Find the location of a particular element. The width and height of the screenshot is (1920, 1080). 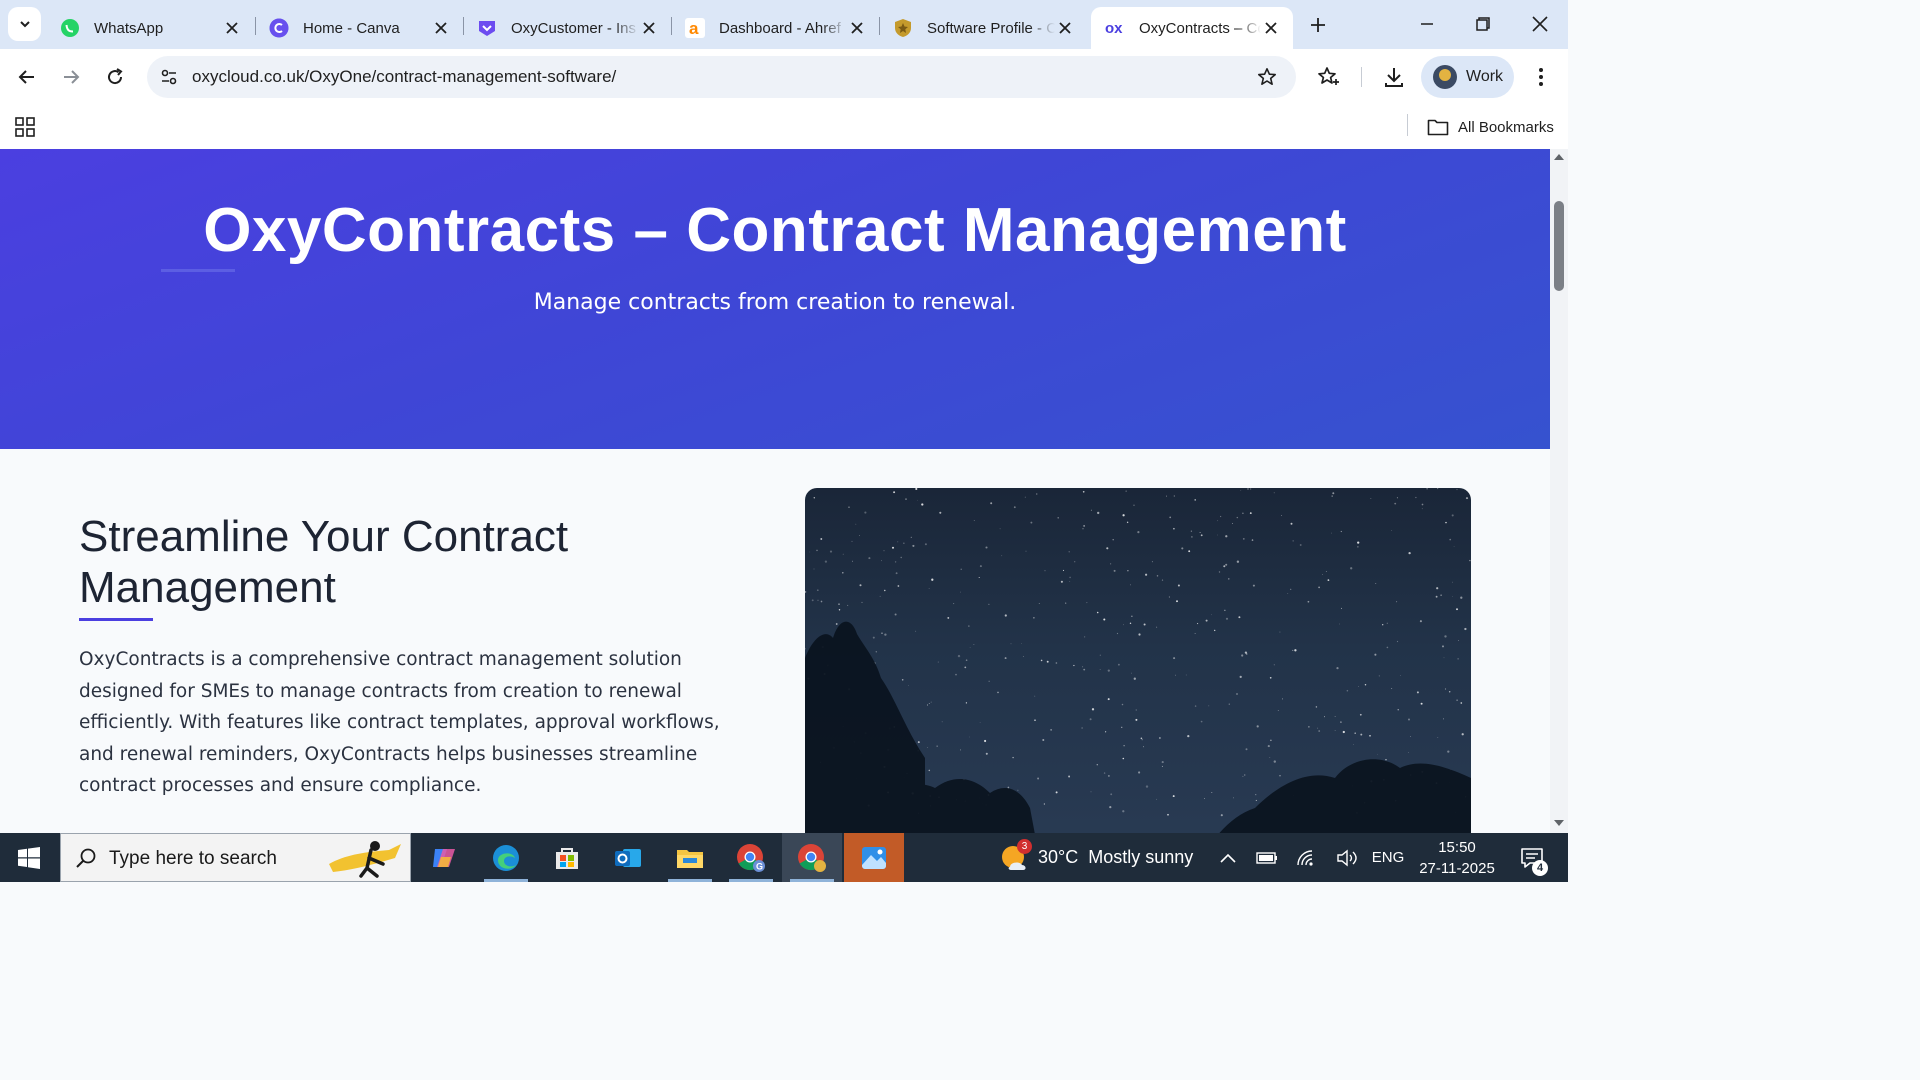

file-explorer-app is located at coordinates (690, 857).